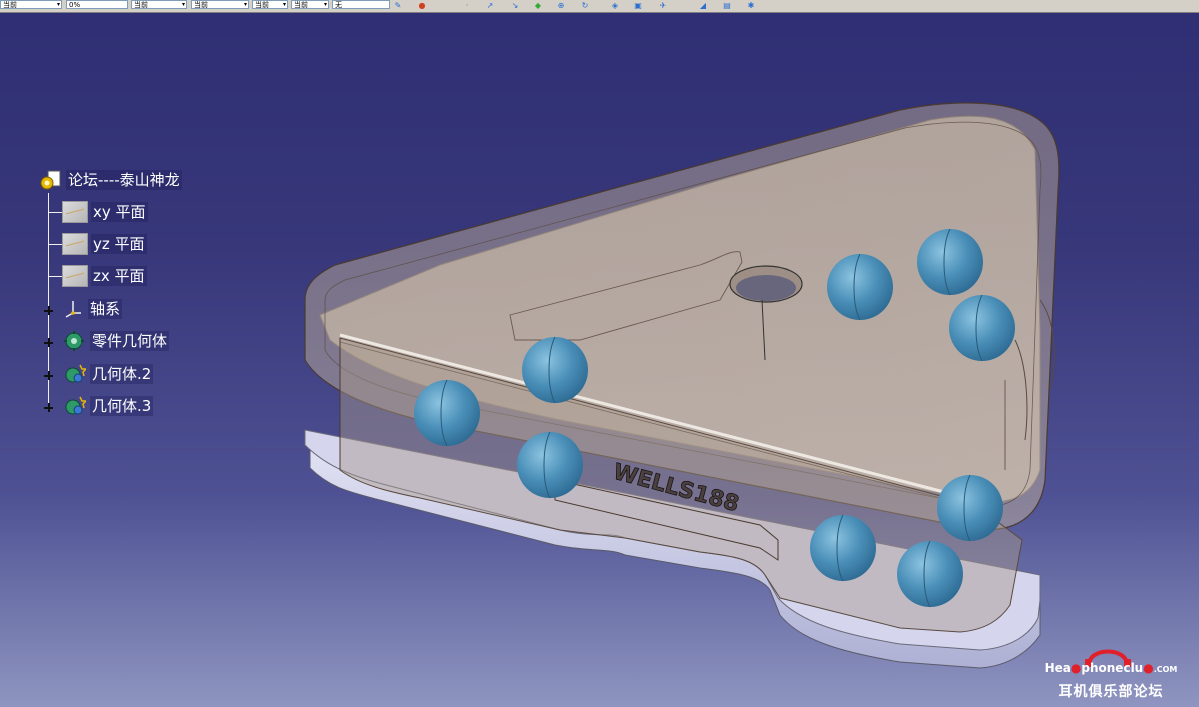 This screenshot has width=1199, height=707. Describe the element at coordinates (398, 5) in the screenshot. I see `paint-icon: ✎` at that location.